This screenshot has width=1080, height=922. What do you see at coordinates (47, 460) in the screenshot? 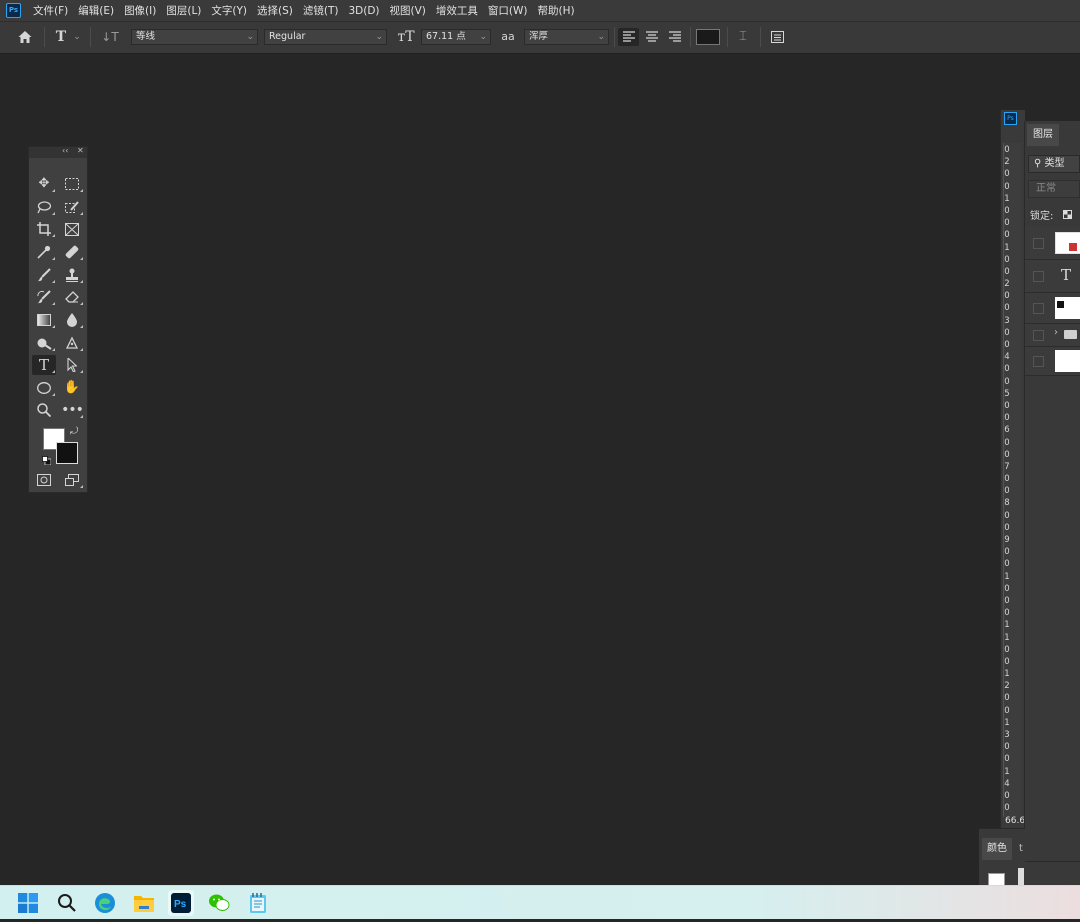
I see `default-colors-icon` at bounding box center [47, 460].